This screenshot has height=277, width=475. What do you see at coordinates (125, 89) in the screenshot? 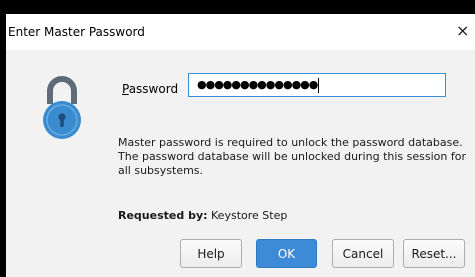
I see `password-label-mnemonic: P` at bounding box center [125, 89].